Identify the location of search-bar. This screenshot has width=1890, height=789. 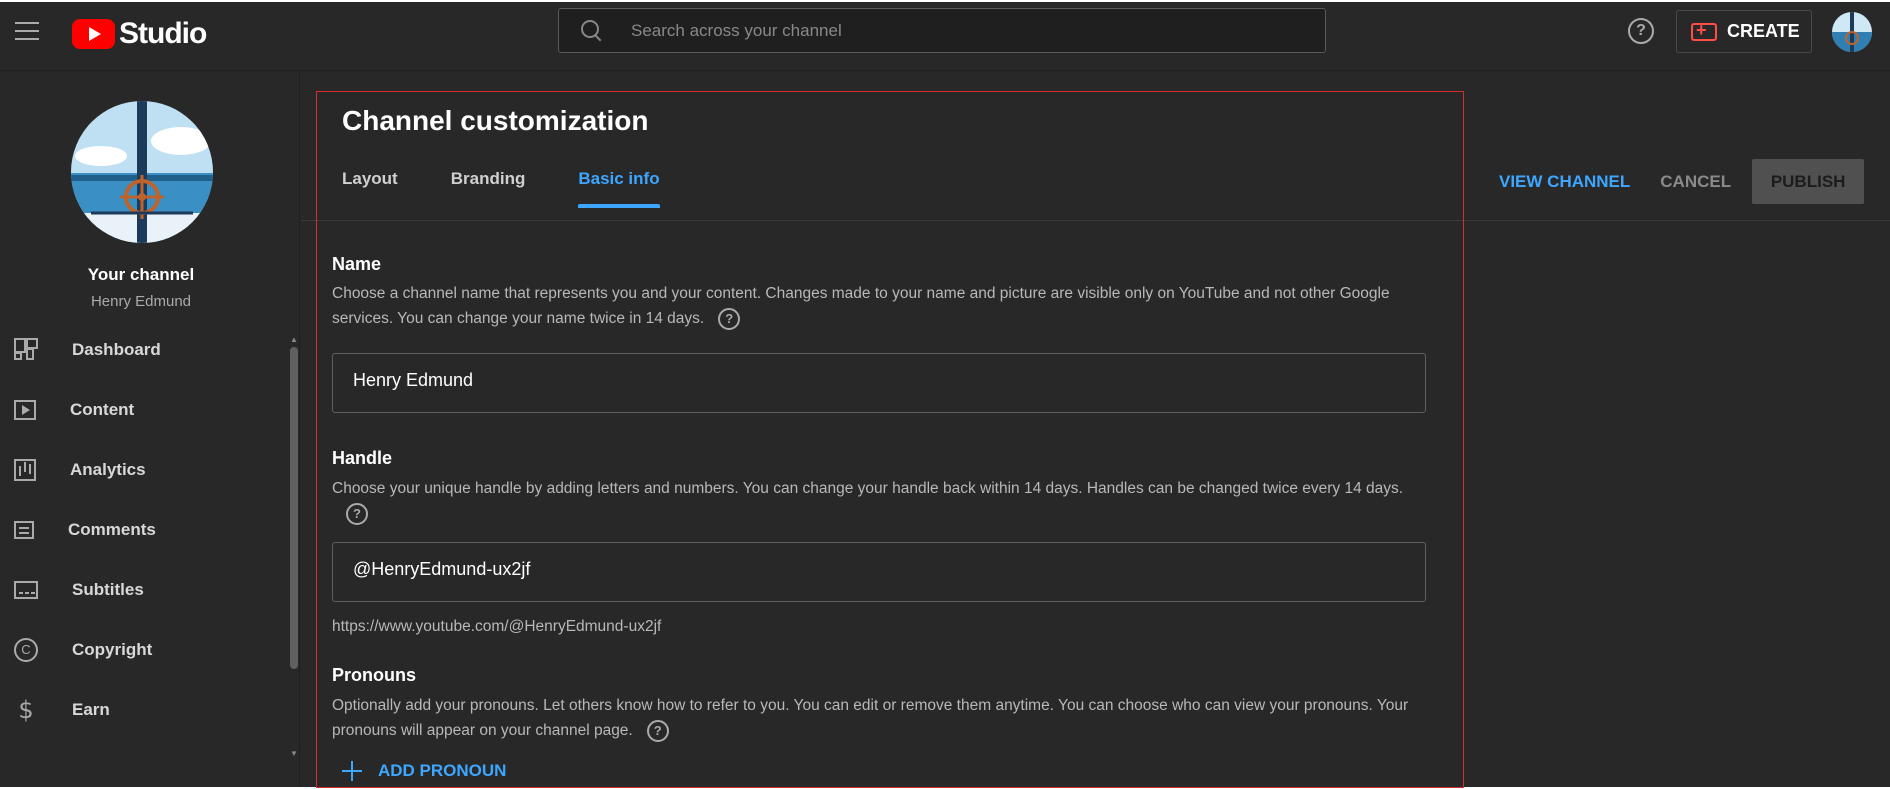
(942, 30).